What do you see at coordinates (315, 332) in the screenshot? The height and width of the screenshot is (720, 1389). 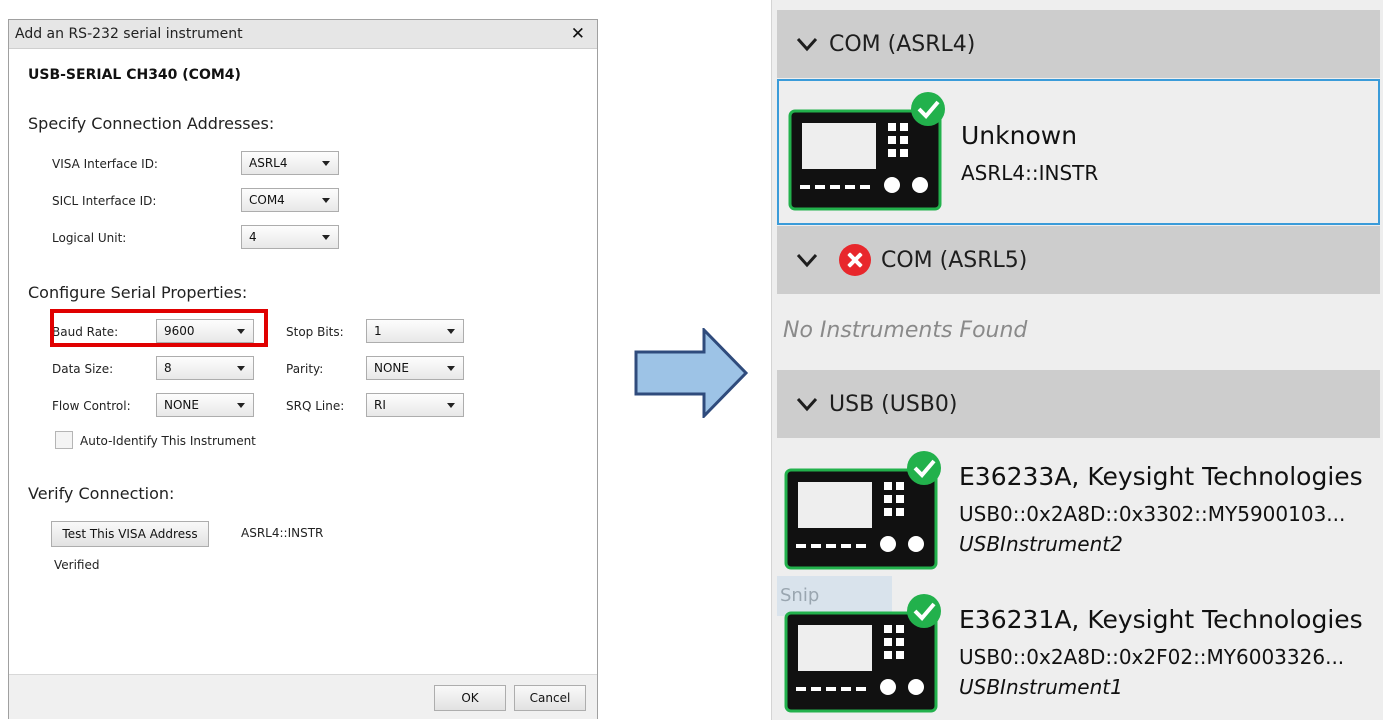 I see `stop-bits-label: Stop Bits:` at bounding box center [315, 332].